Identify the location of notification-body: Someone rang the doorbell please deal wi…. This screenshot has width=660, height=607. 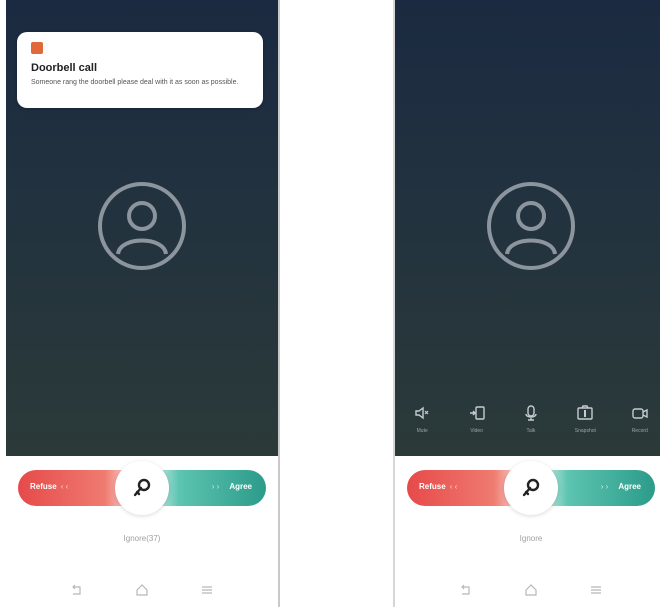
(135, 82).